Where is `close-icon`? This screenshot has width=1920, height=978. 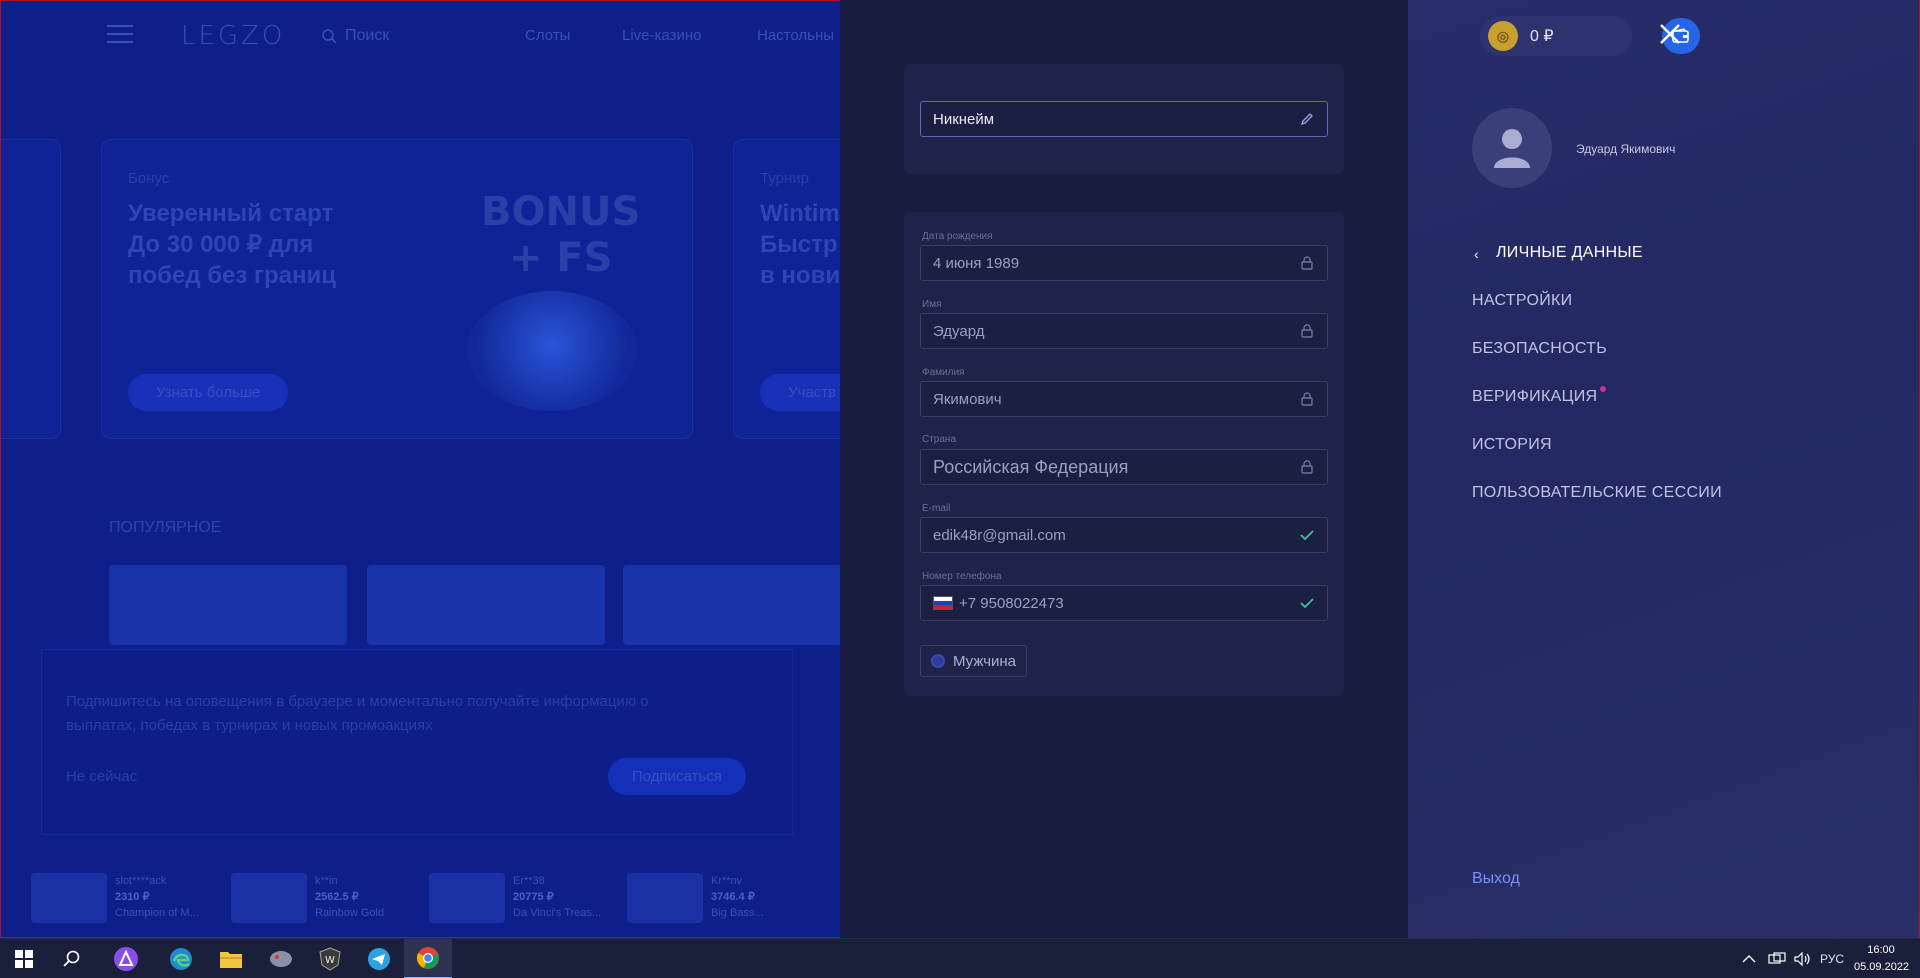
close-icon is located at coordinates (1670, 34).